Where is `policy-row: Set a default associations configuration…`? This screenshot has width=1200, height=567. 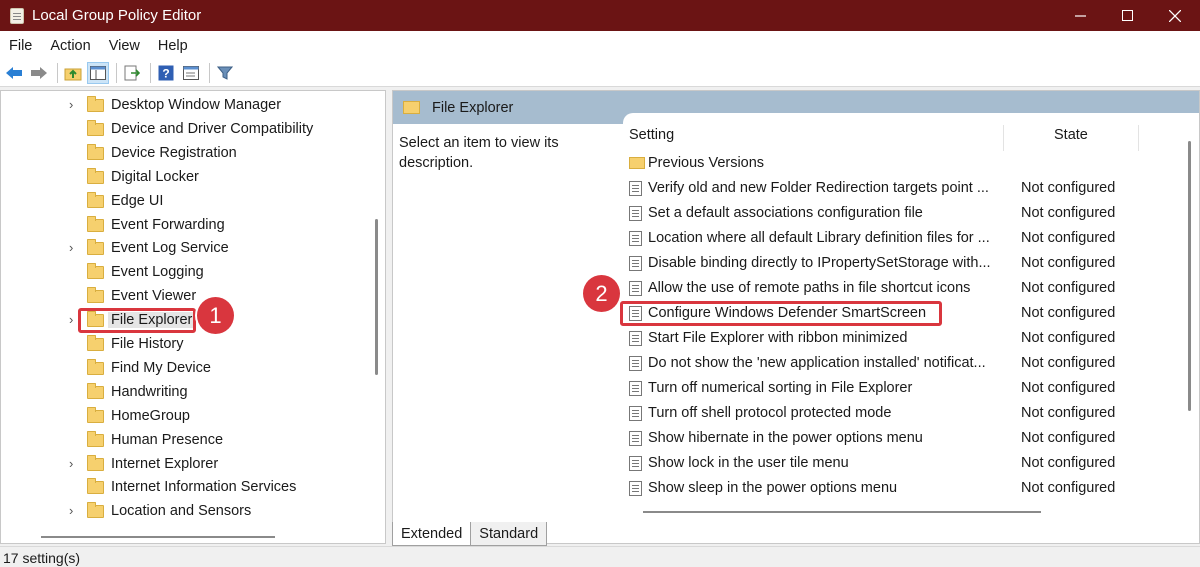 policy-row: Set a default associations configuration… is located at coordinates (903, 213).